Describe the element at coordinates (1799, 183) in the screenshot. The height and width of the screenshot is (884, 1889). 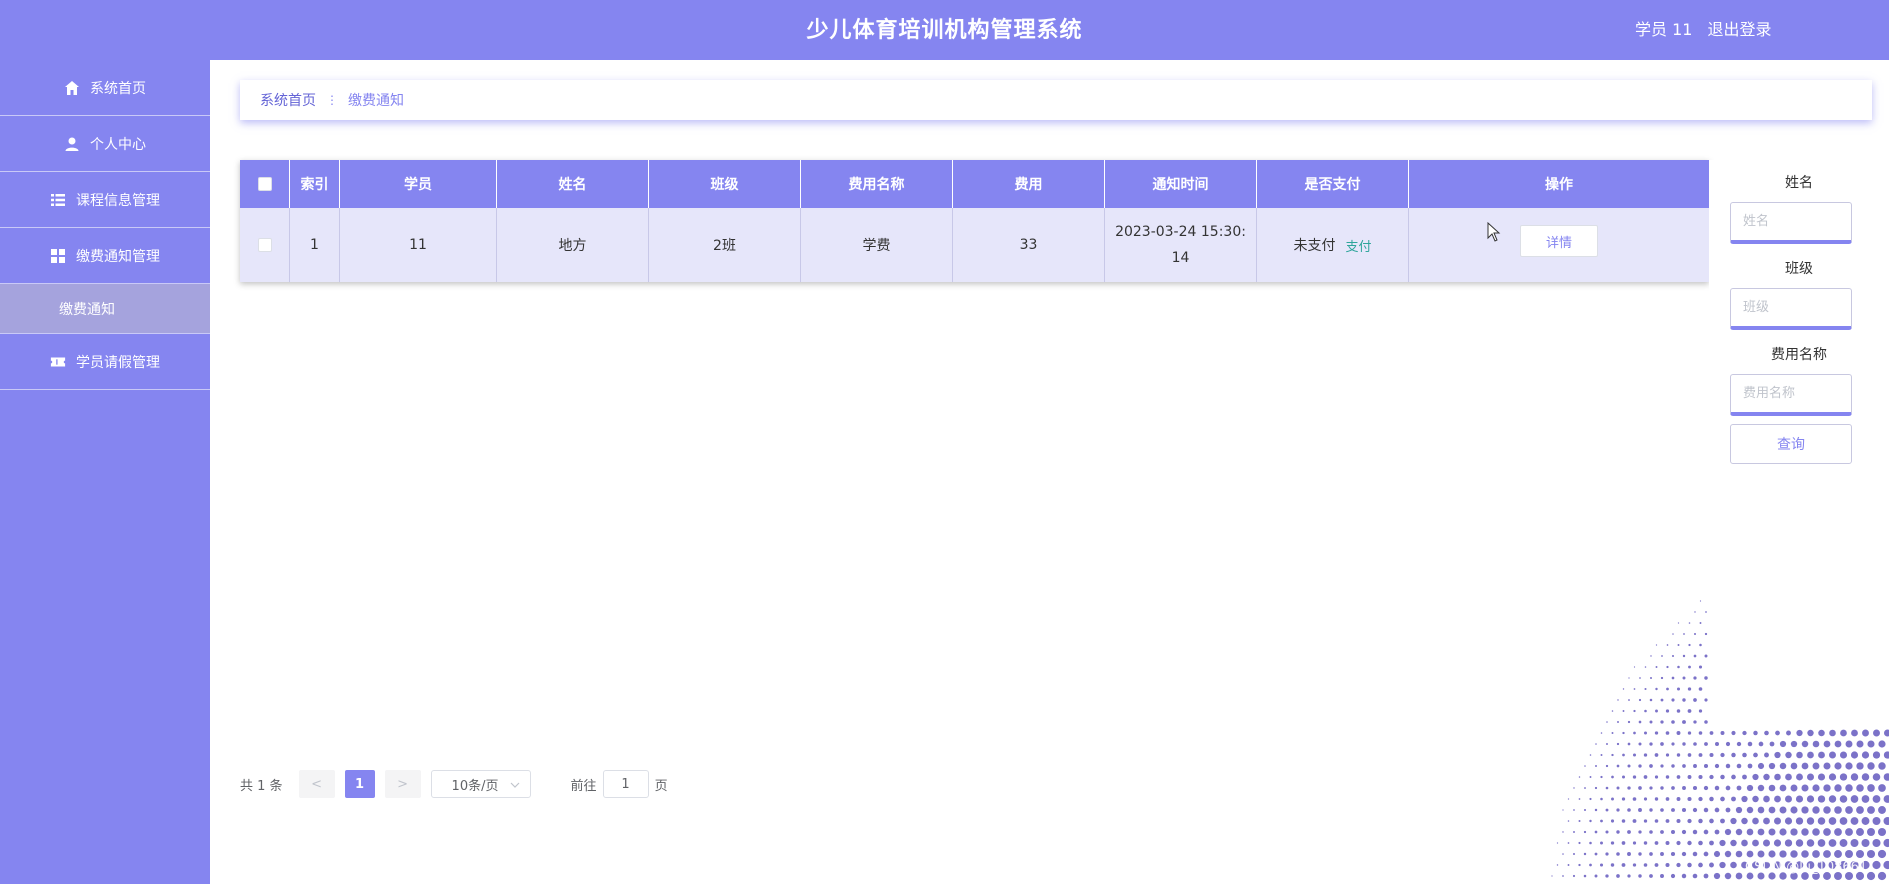
I see `name-label: 姓名` at that location.